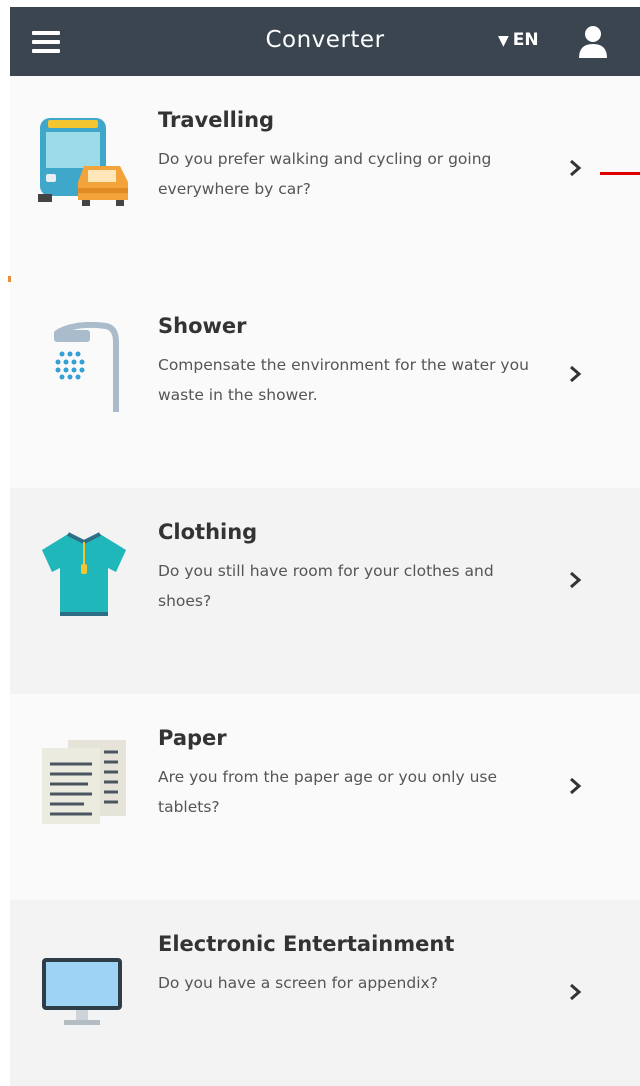  I want to click on language-selector: ▼ EN, so click(518, 40).